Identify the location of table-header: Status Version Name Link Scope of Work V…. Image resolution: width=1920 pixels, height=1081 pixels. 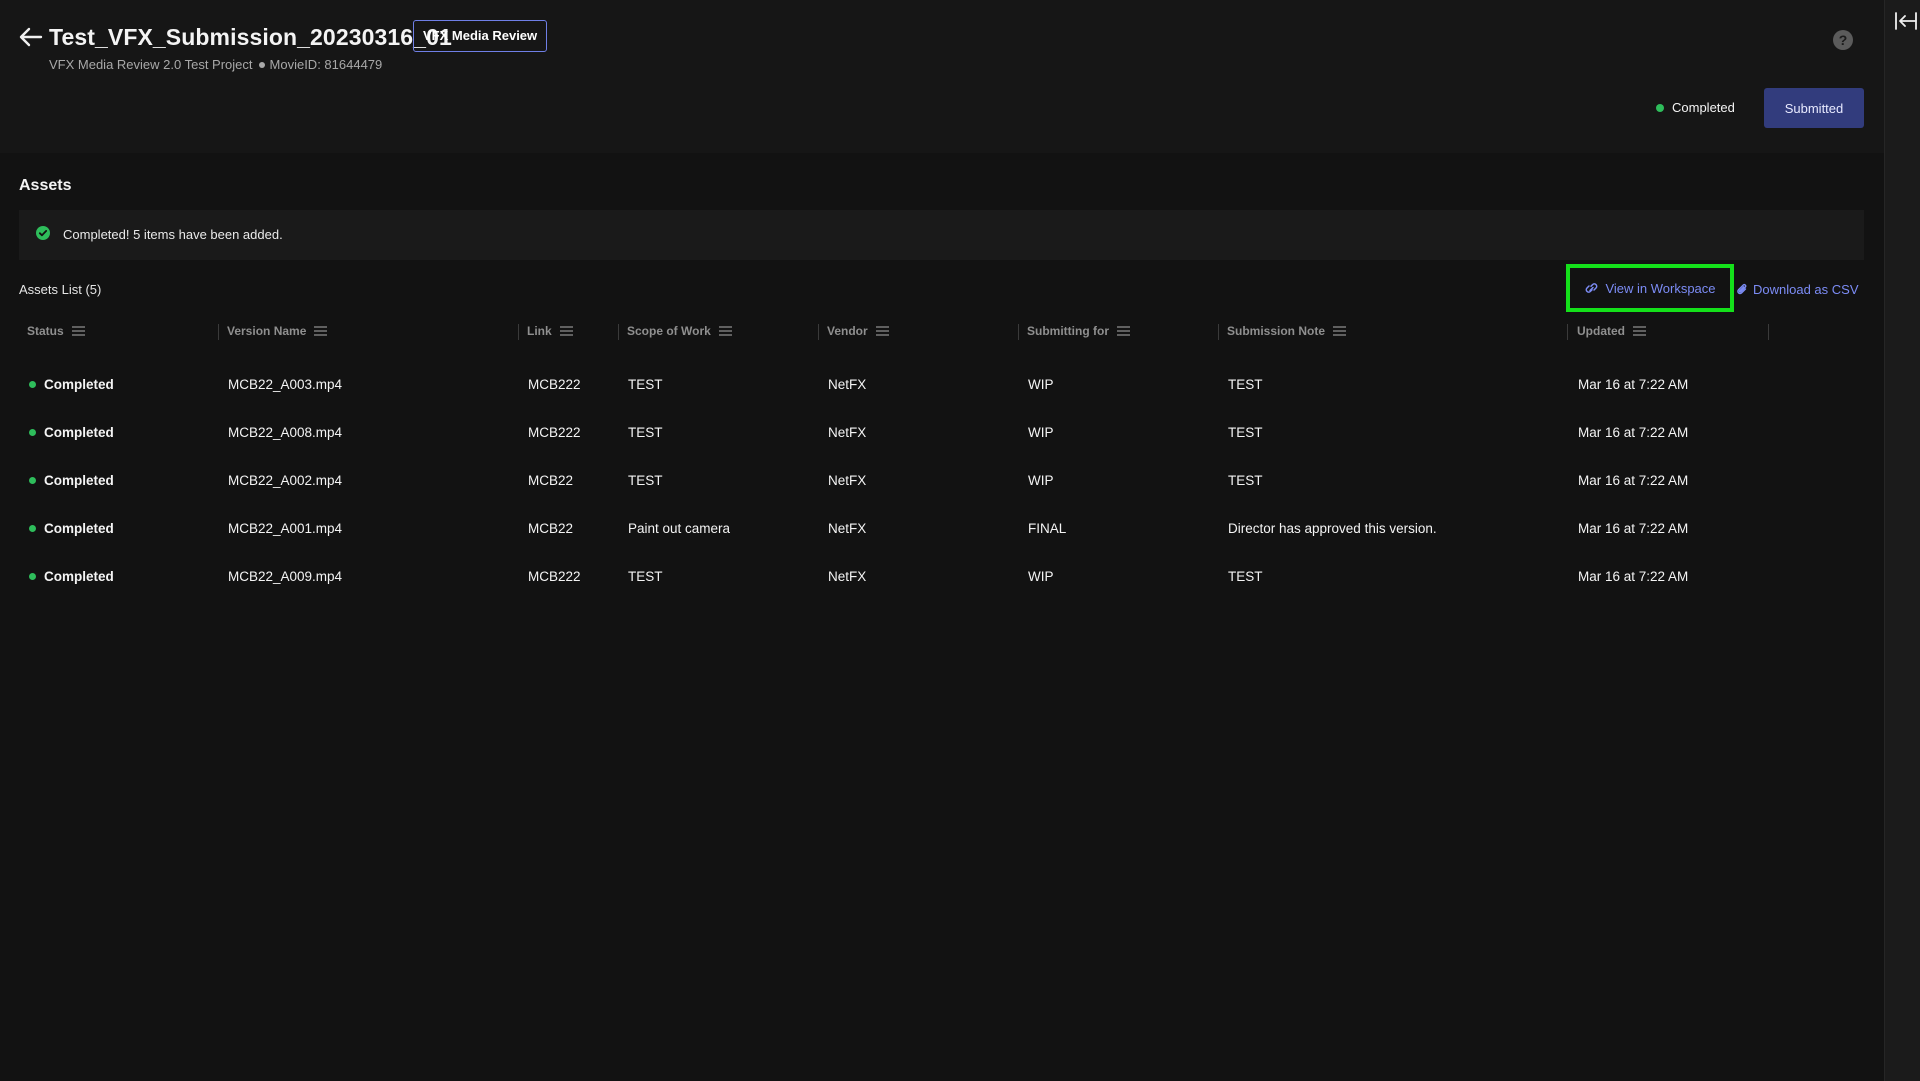
(941, 331).